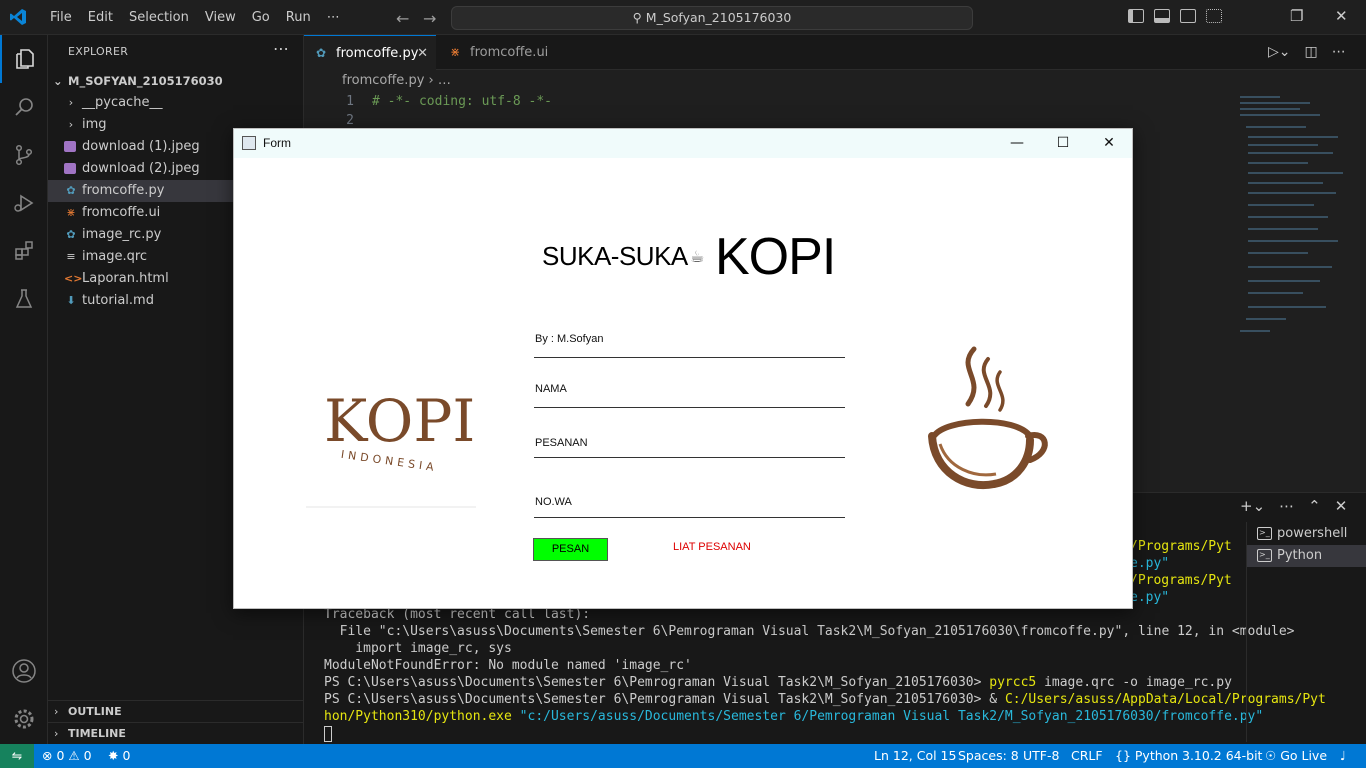  Describe the element at coordinates (24, 671) in the screenshot. I see `accounts-icon` at that location.